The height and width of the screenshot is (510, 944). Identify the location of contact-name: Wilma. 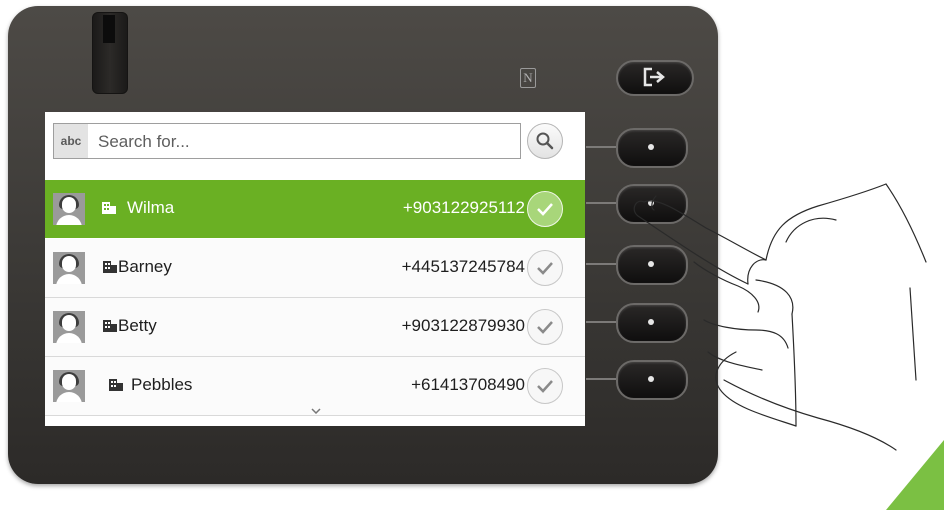
(151, 207).